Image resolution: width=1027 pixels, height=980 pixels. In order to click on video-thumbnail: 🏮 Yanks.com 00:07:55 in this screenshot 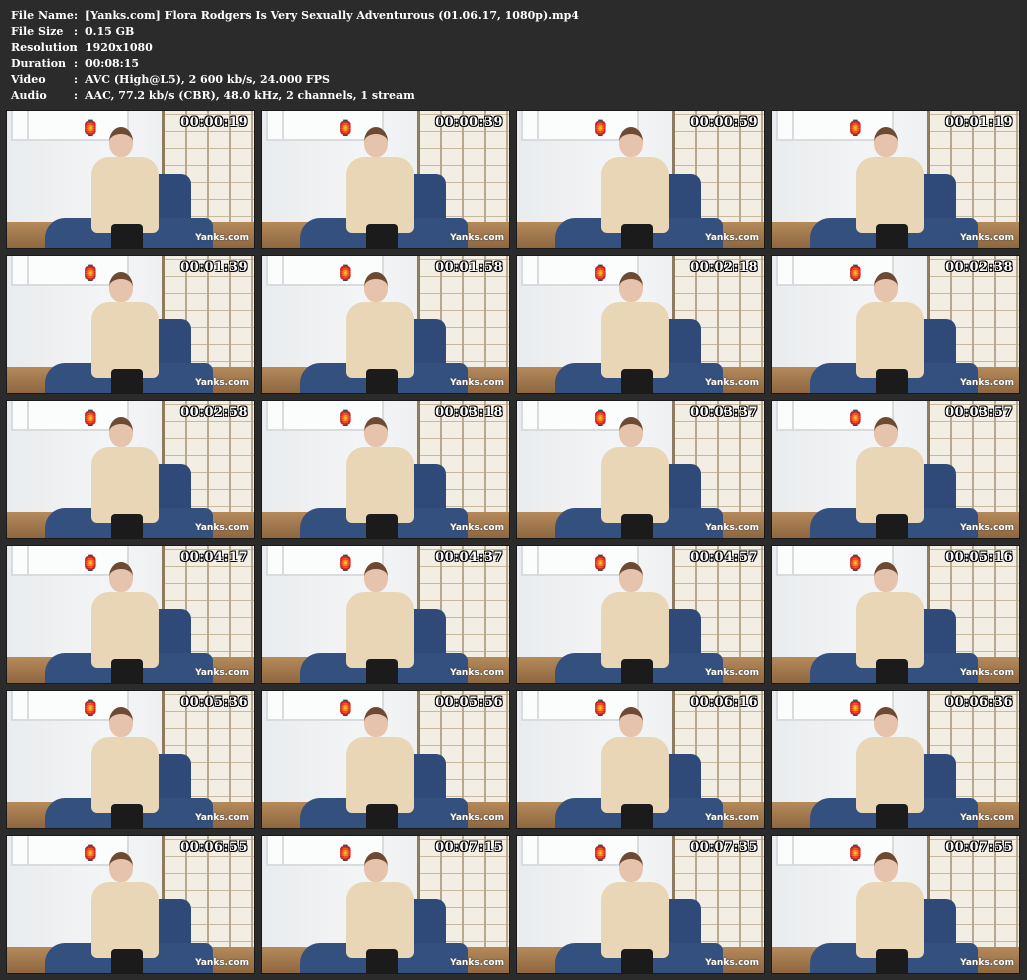, I will do `click(895, 904)`.